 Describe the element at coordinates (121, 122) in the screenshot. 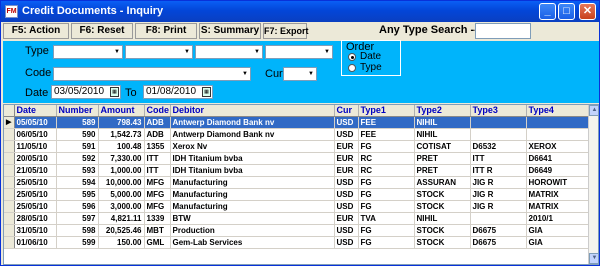

I see `cell-amount: 798.43` at that location.